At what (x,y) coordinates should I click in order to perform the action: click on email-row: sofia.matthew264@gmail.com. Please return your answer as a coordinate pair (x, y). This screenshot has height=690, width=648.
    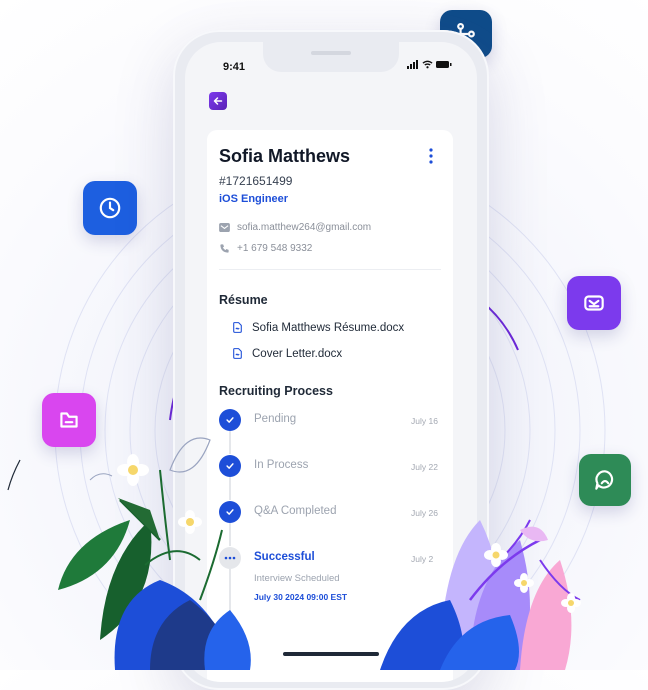
    Looking at the image, I should click on (295, 227).